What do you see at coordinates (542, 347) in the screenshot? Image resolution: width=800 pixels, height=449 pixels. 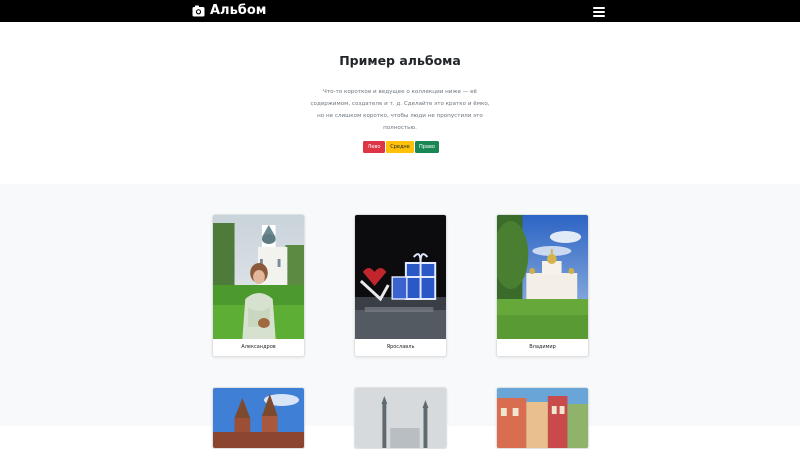 I see `card-caption: Владимир` at bounding box center [542, 347].